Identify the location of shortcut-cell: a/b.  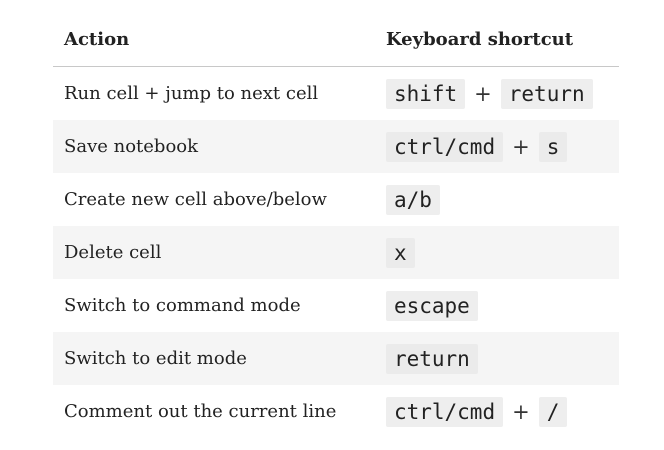
(496, 199).